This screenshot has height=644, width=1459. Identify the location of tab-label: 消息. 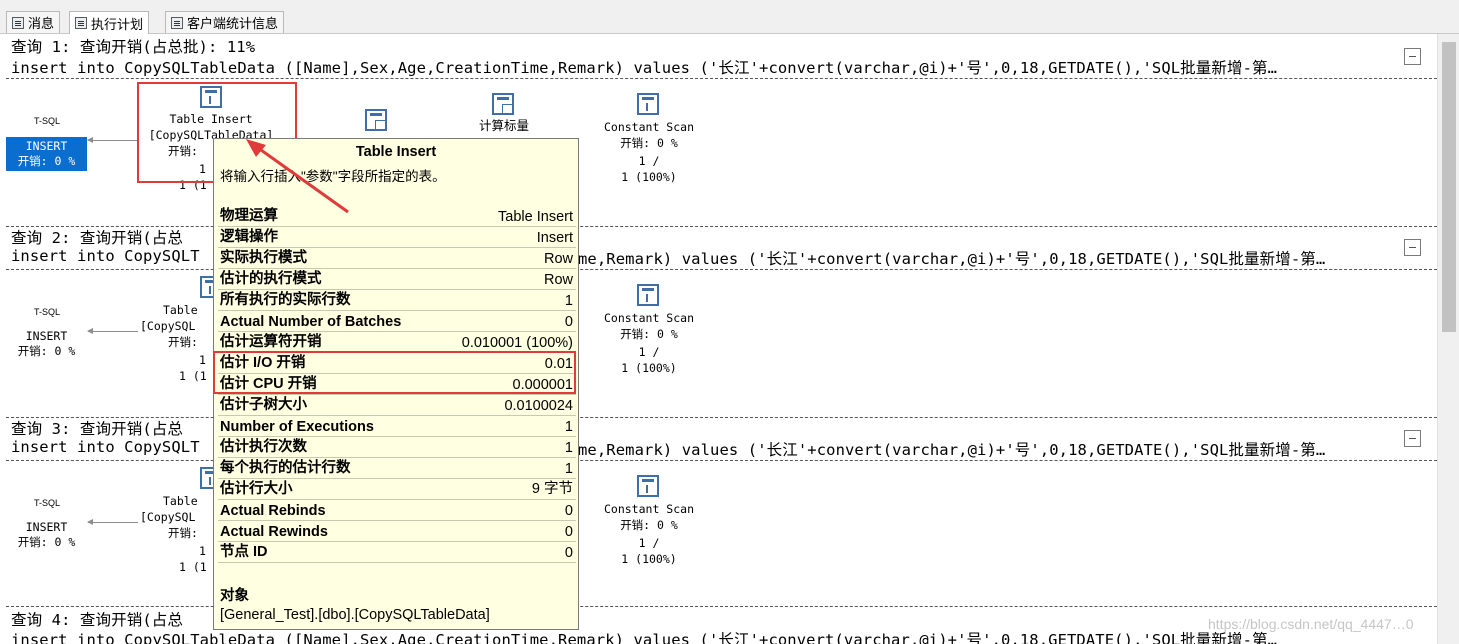
(41, 23).